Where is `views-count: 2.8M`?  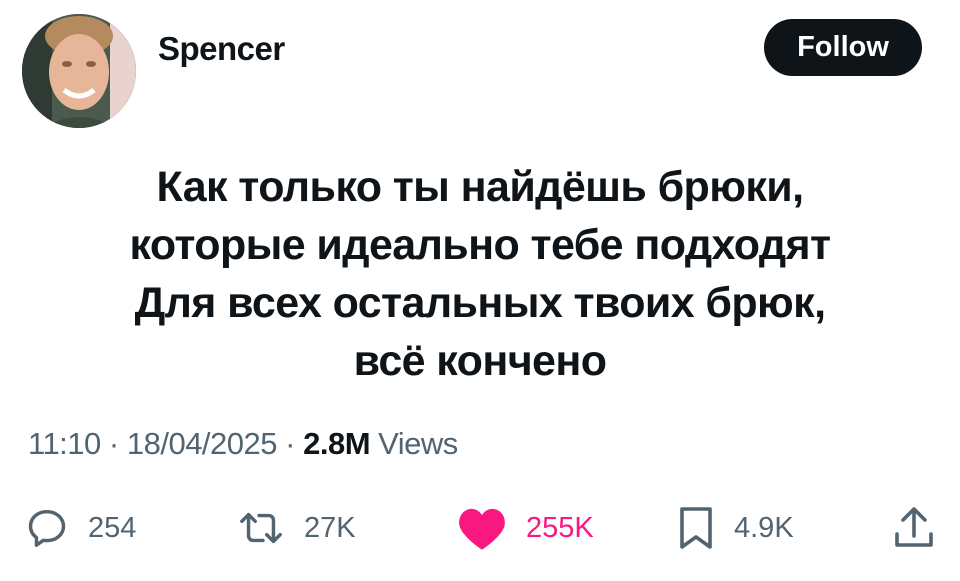
views-count: 2.8M is located at coordinates (336, 443).